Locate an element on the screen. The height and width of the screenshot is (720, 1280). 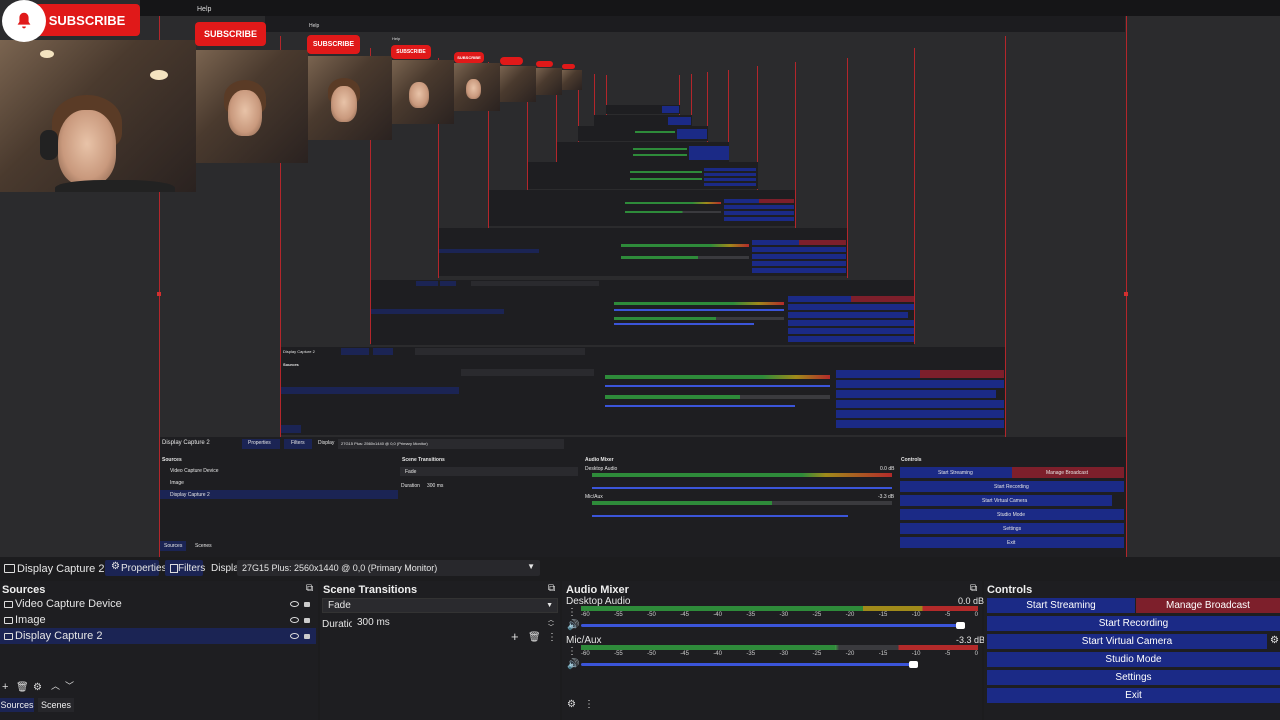
transition-select-value: Fade is located at coordinates (339, 605).